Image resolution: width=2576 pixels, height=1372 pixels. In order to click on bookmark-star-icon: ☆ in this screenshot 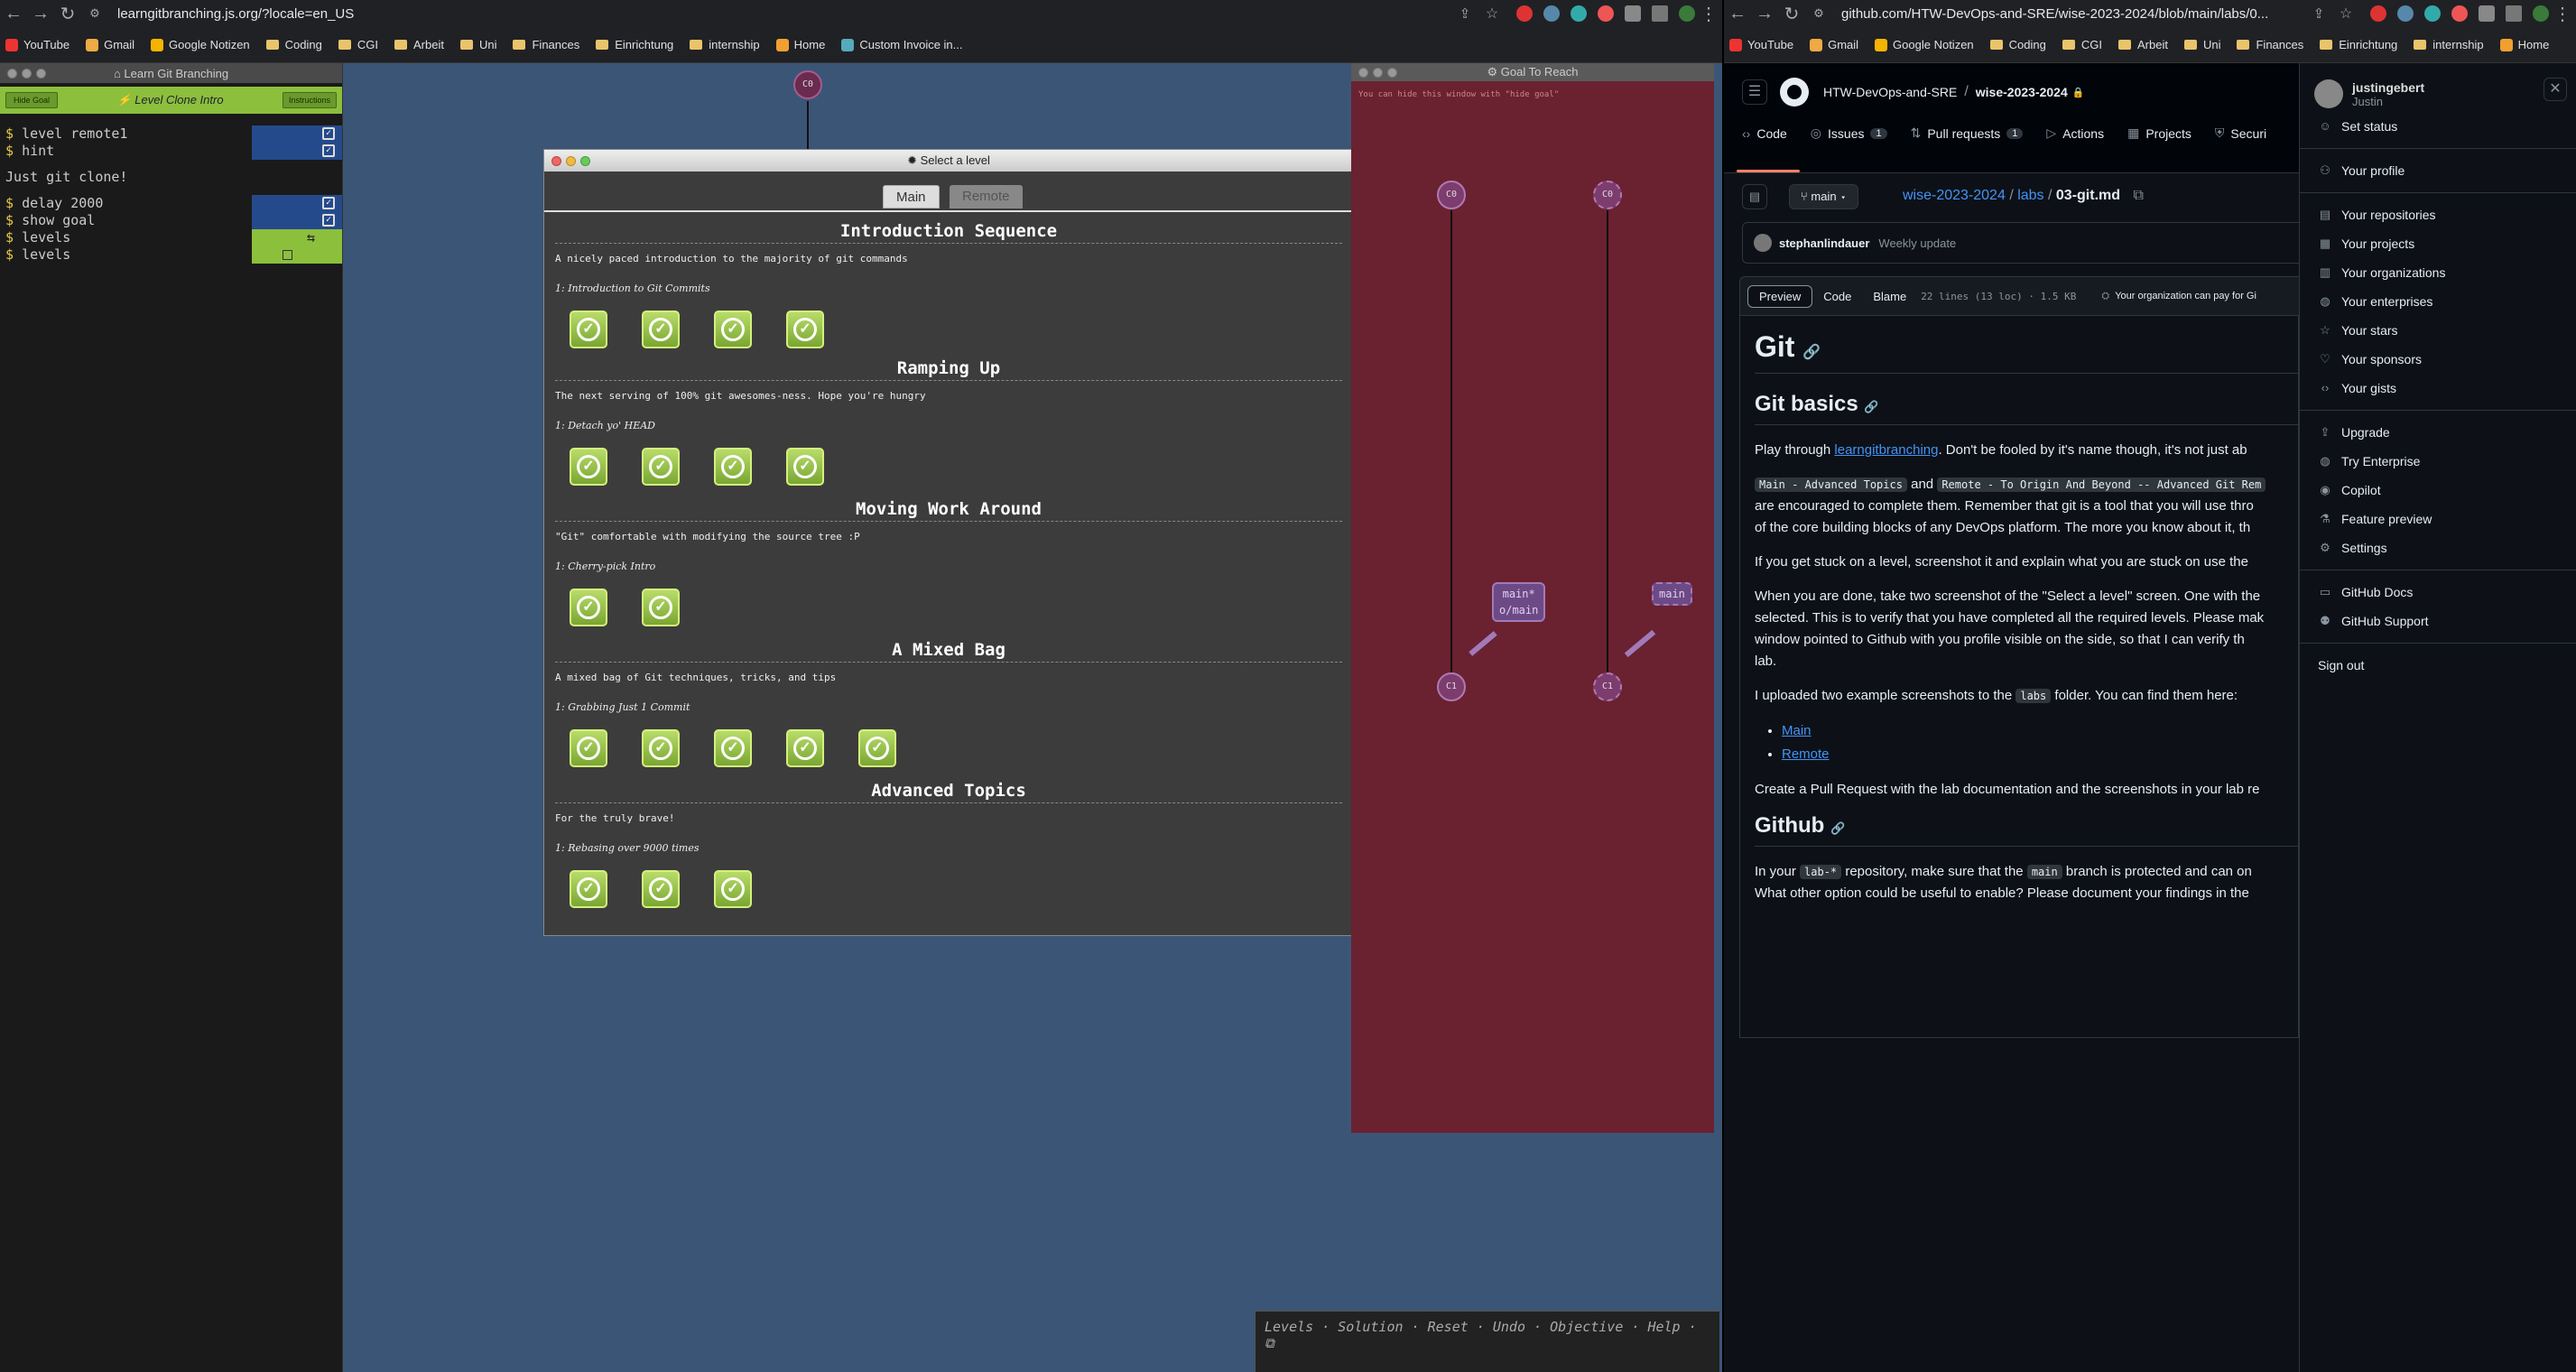, I will do `click(1492, 14)`.